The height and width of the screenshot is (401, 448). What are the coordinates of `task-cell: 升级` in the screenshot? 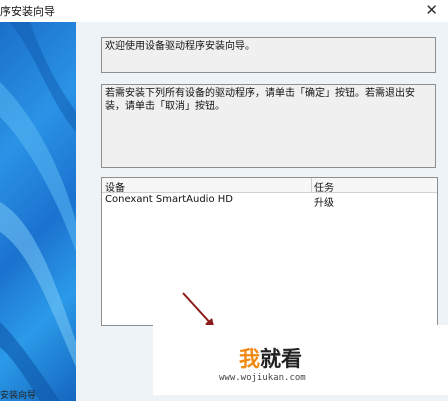 It's located at (324, 203).